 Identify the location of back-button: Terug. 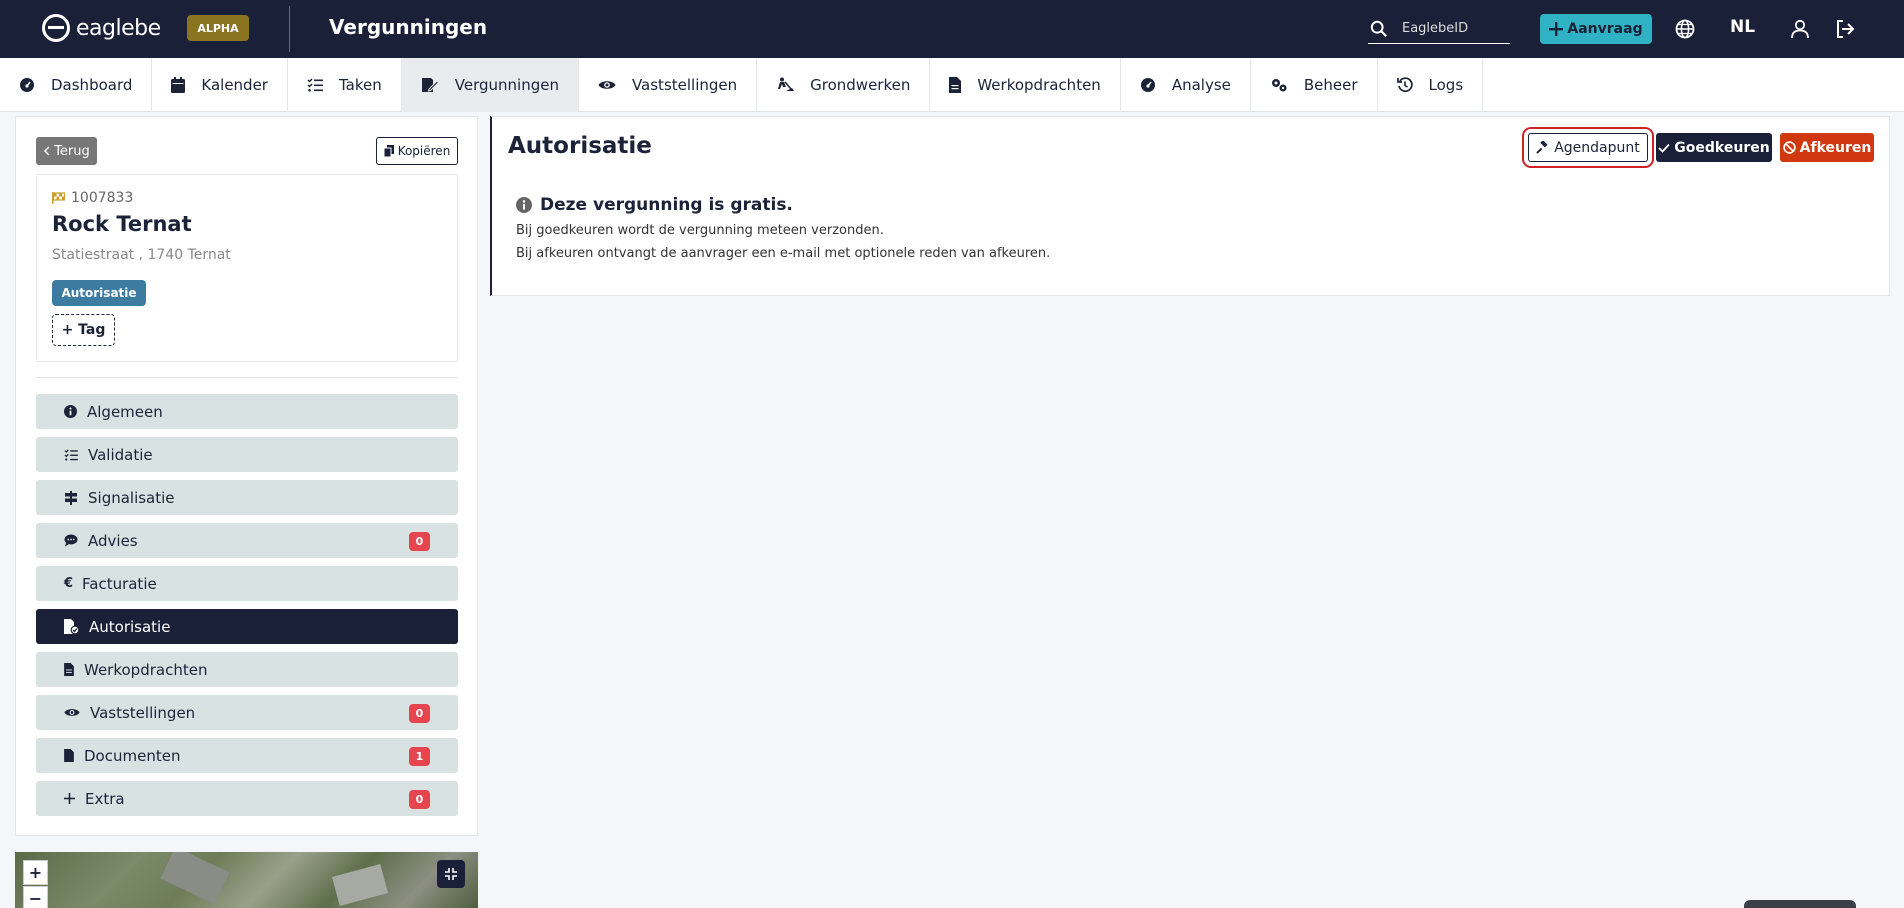
(66, 151).